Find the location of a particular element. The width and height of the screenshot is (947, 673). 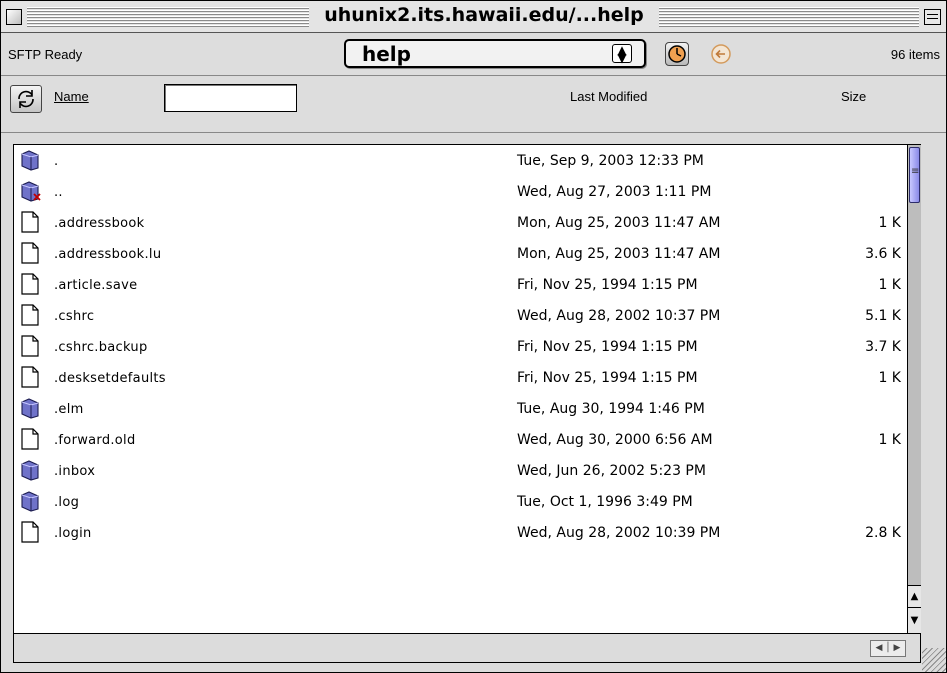

vertical-scrollbar: ▲ ▼ is located at coordinates (914, 389).